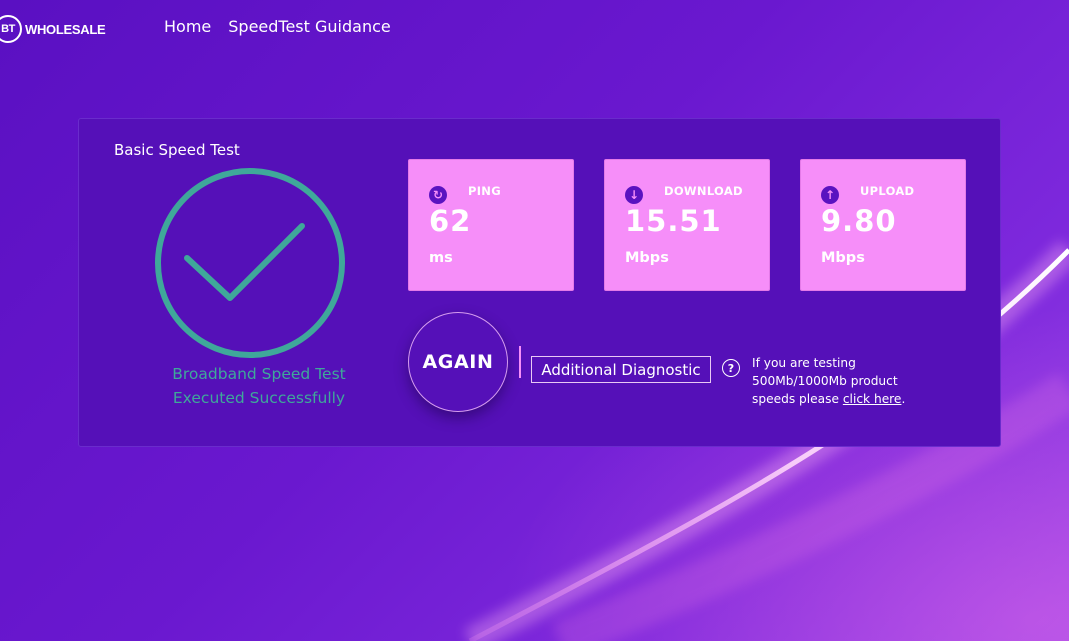  I want to click on panel-title: Basic Speed Test, so click(177, 150).